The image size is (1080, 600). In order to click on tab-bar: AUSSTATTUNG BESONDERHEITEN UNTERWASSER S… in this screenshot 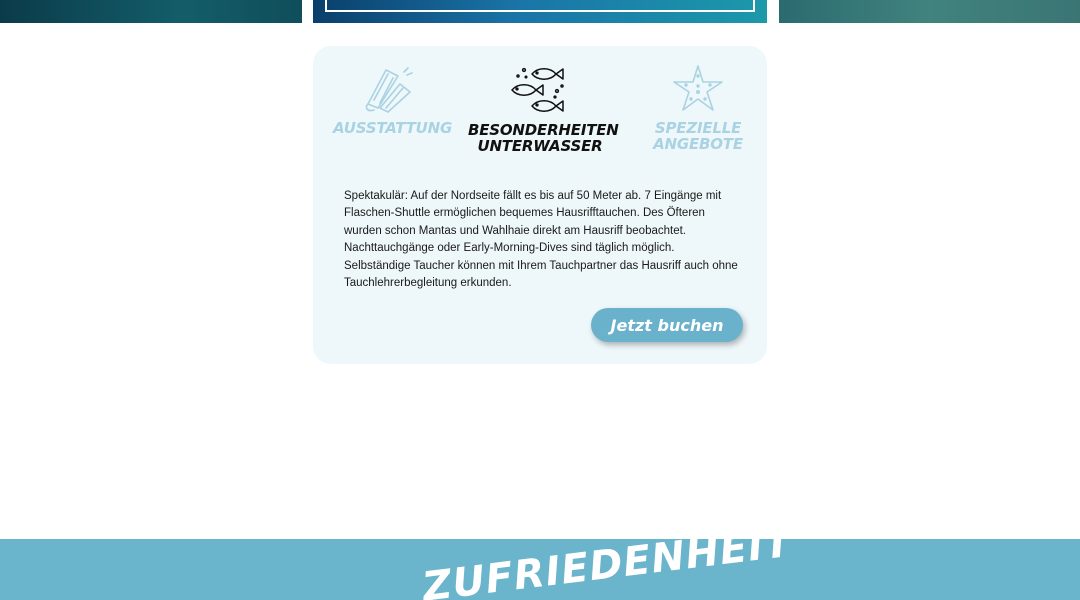, I will do `click(540, 111)`.